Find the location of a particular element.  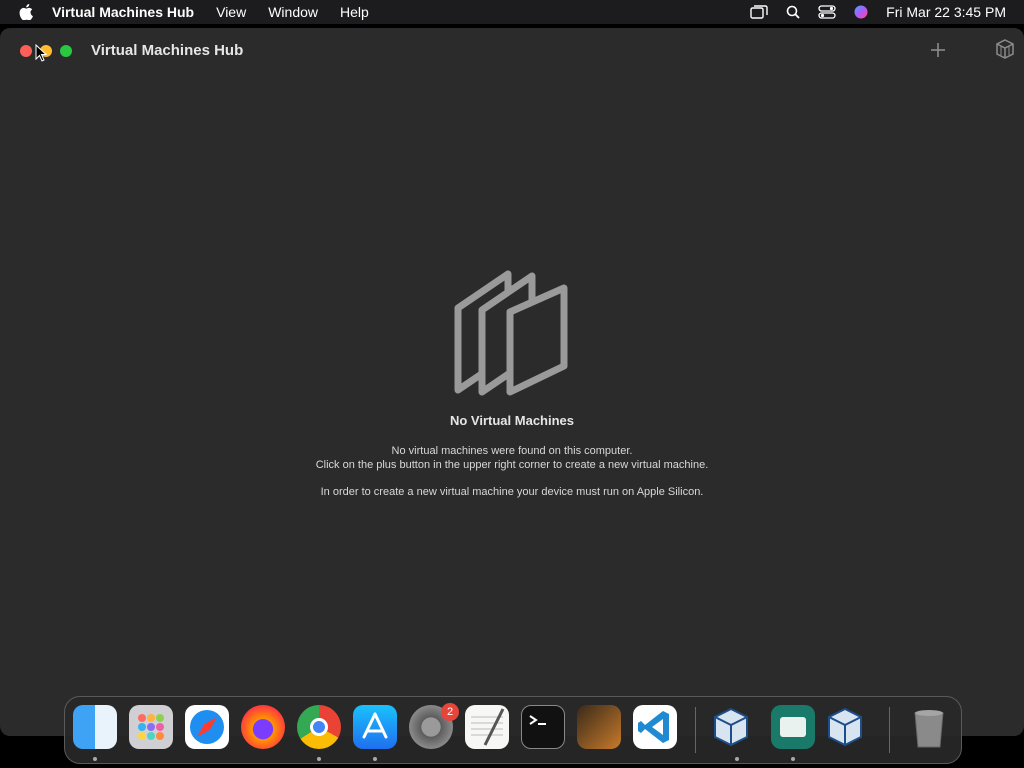

drawer-icon is located at coordinates (793, 727).